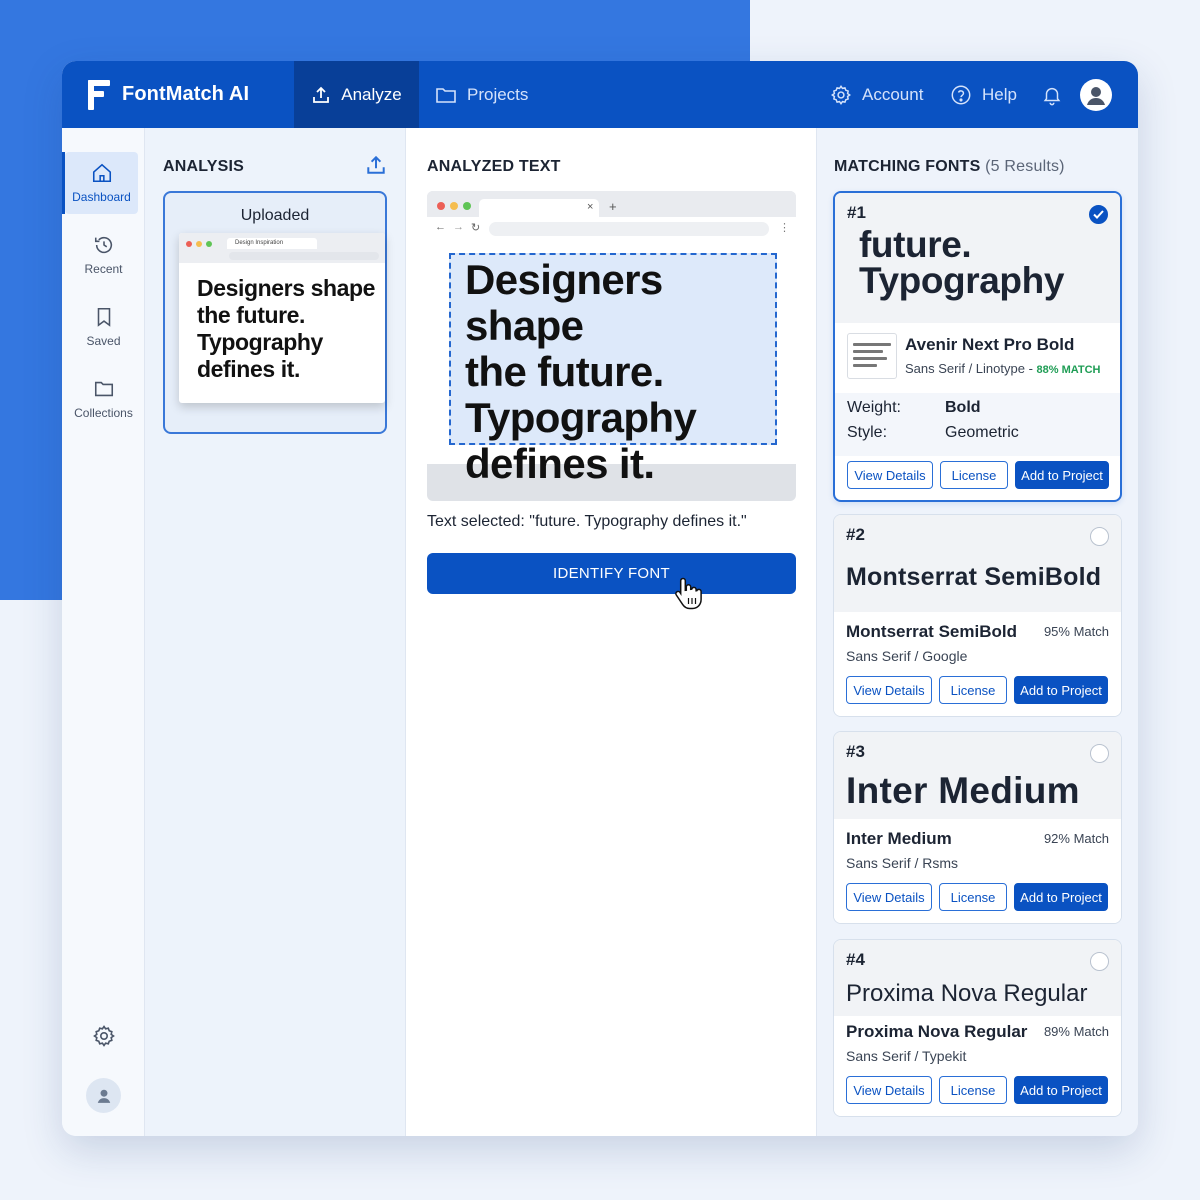 The width and height of the screenshot is (1200, 1200). What do you see at coordinates (458, 227) in the screenshot?
I see `forward-icon: →` at bounding box center [458, 227].